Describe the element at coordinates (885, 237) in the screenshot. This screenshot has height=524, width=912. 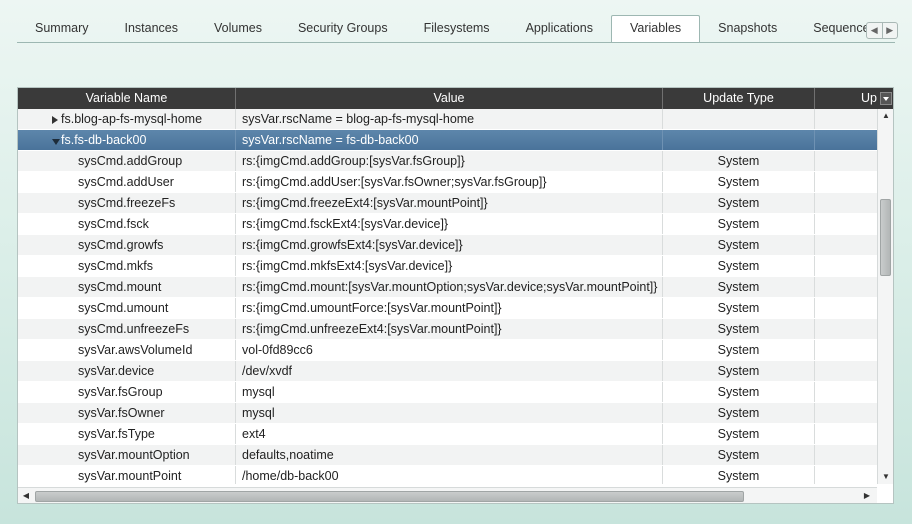
I see `vertical-scroll-thumb` at that location.